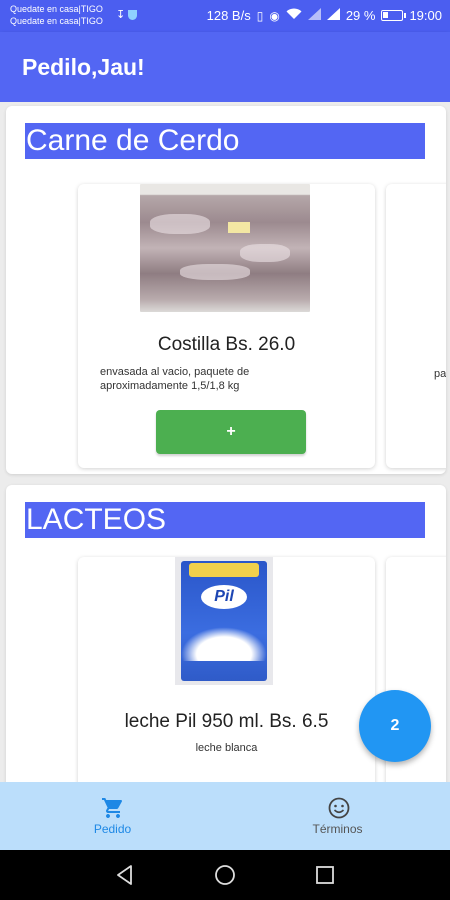 Image resolution: width=450 pixels, height=900 pixels. Describe the element at coordinates (274, 15) in the screenshot. I see `eye-icon: ◉` at that location.